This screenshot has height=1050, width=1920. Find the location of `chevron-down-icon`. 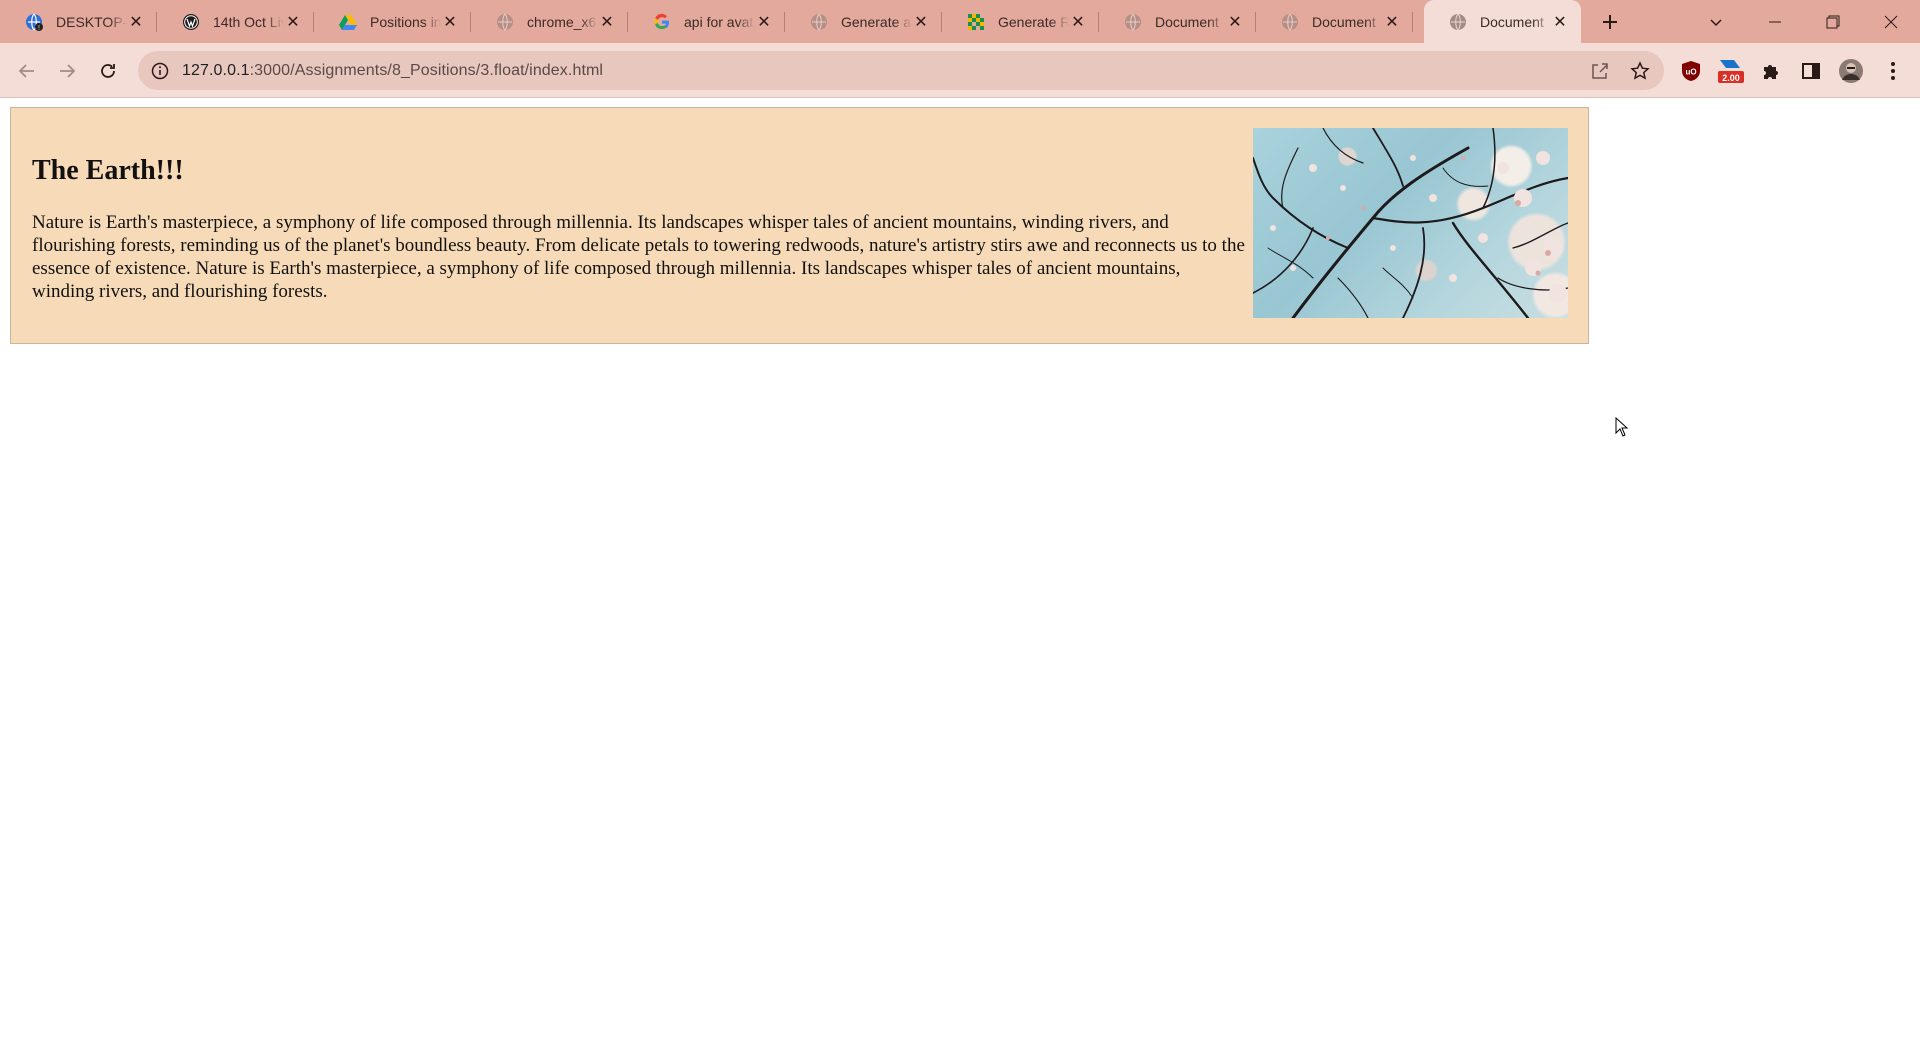

chevron-down-icon is located at coordinates (1716, 23).